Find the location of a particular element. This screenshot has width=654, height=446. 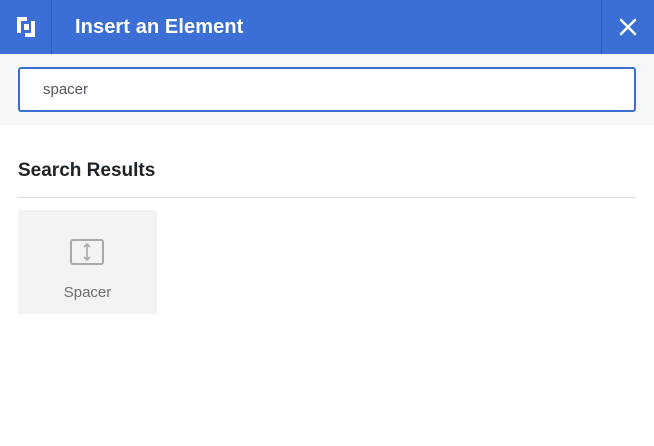

dialog-header: Insert an Element is located at coordinates (327, 27).